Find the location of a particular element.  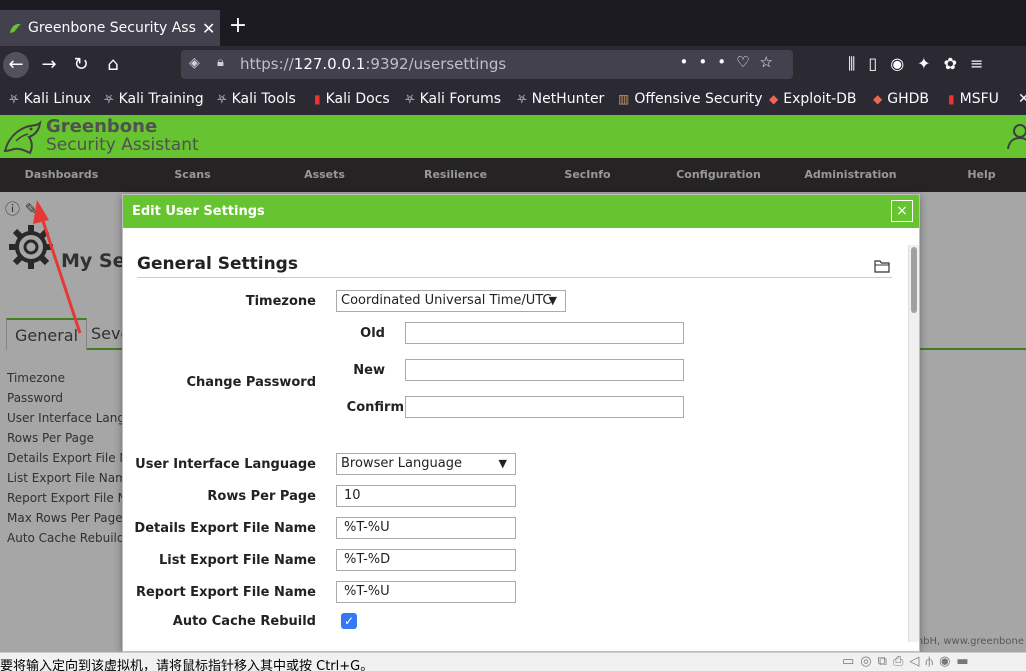

bookmark-kali-linux: ⛧ Kali Linux is located at coordinates (50, 99).